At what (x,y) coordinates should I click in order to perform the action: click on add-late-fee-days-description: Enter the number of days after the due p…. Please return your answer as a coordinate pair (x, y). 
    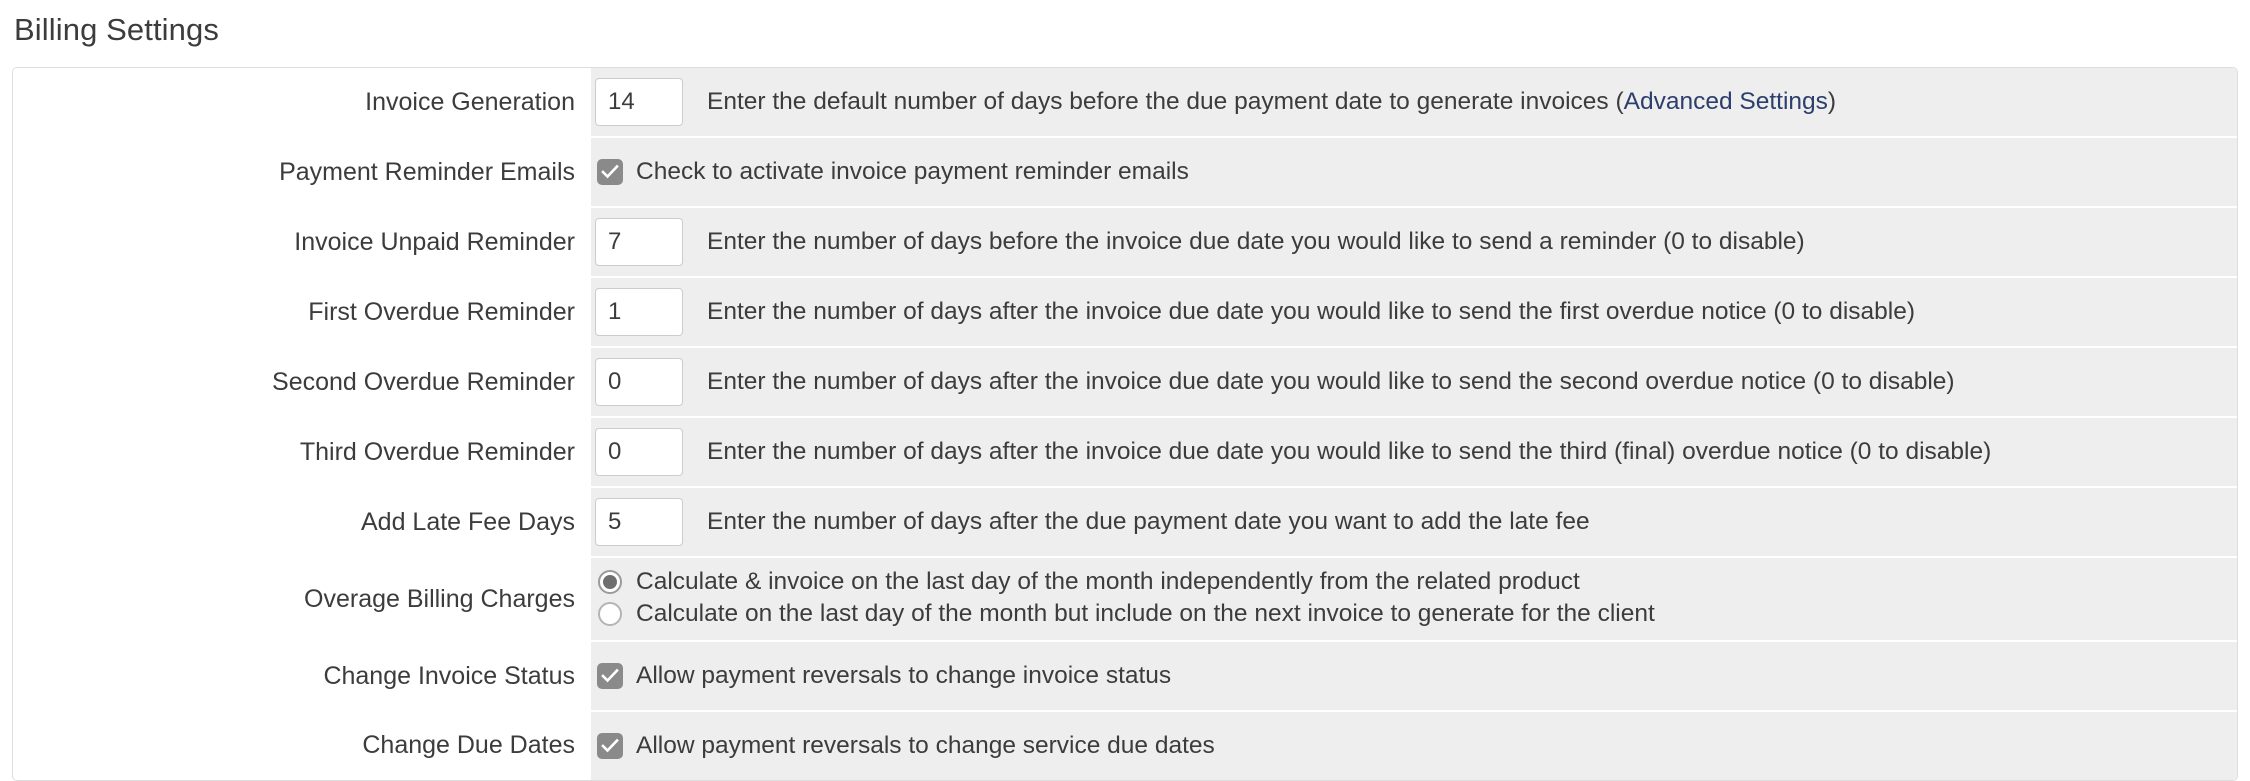
    Looking at the image, I should click on (1148, 522).